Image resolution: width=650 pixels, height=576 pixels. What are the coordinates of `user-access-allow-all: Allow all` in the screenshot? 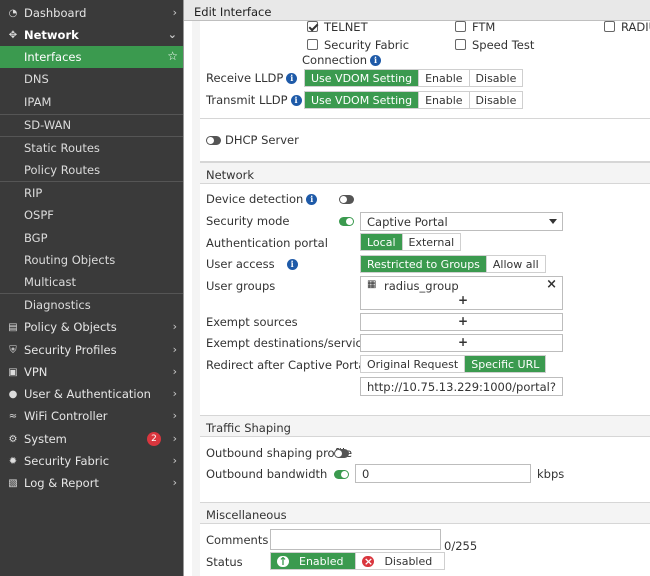 It's located at (516, 264).